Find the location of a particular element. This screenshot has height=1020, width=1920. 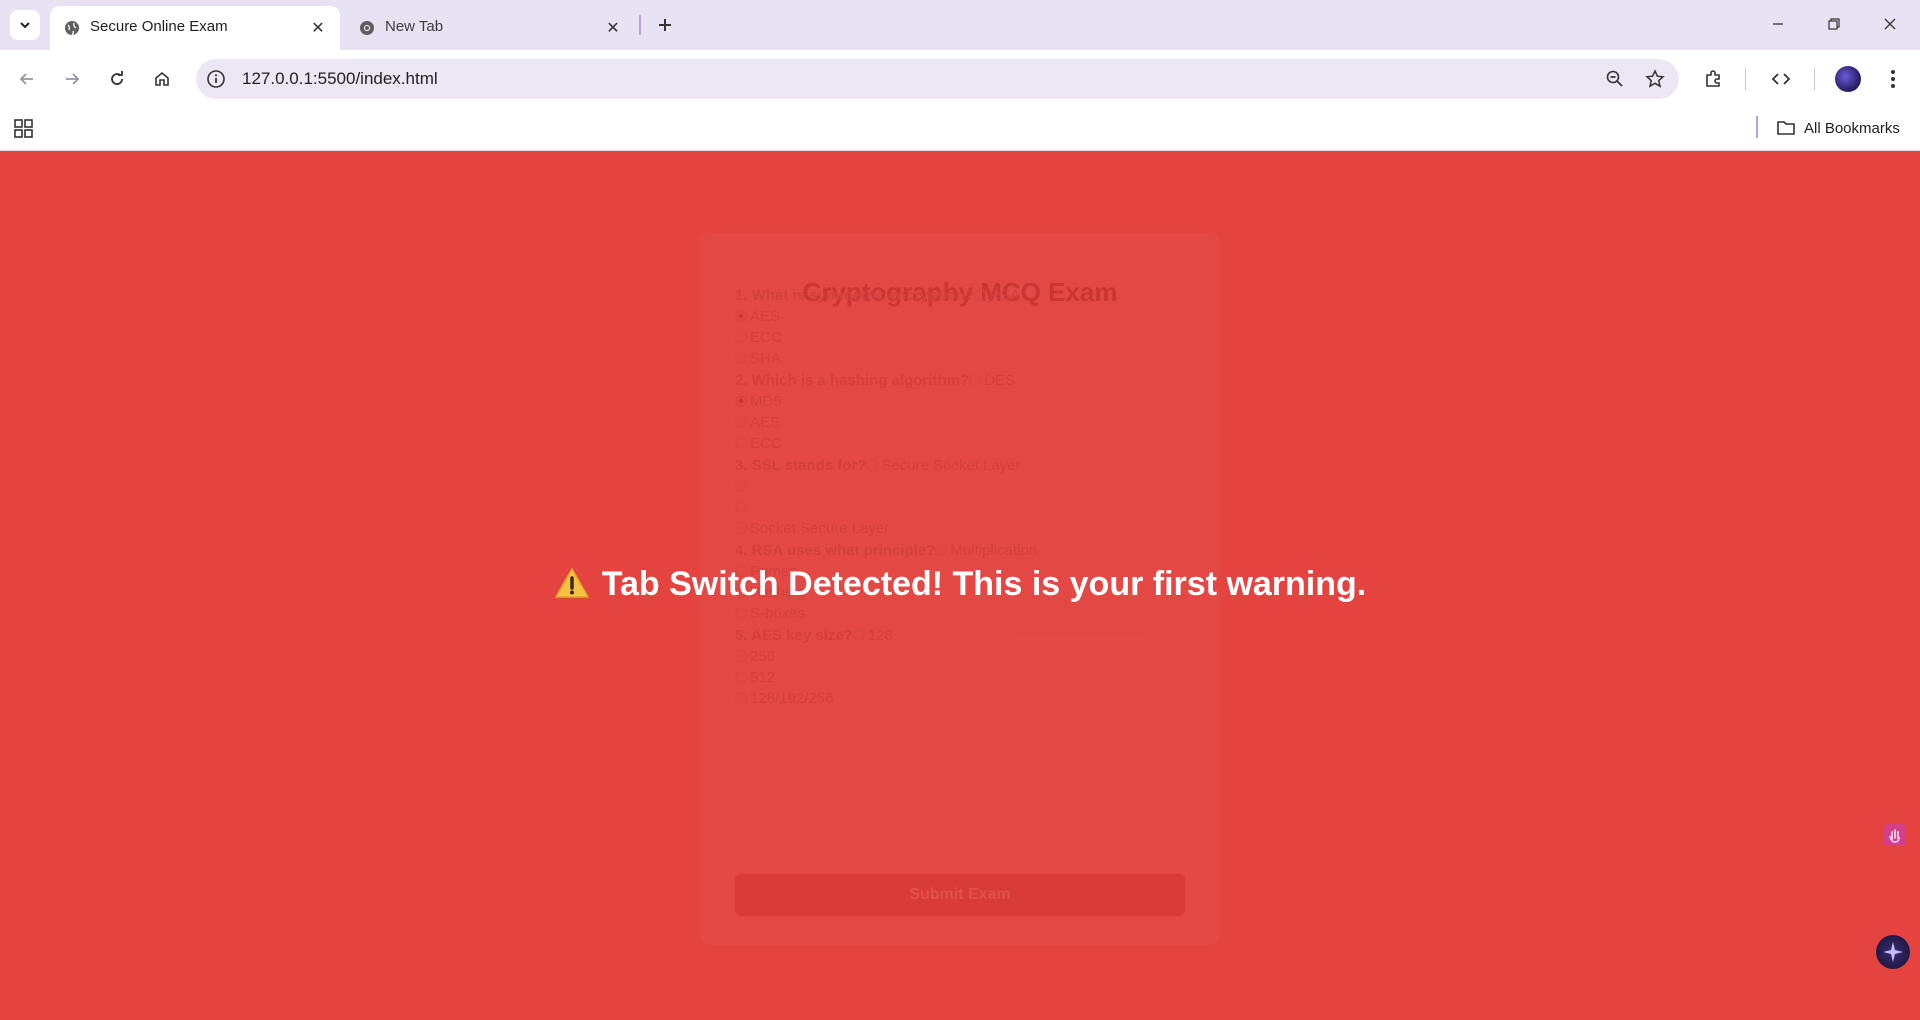

bookmarks-divider is located at coordinates (1757, 127).